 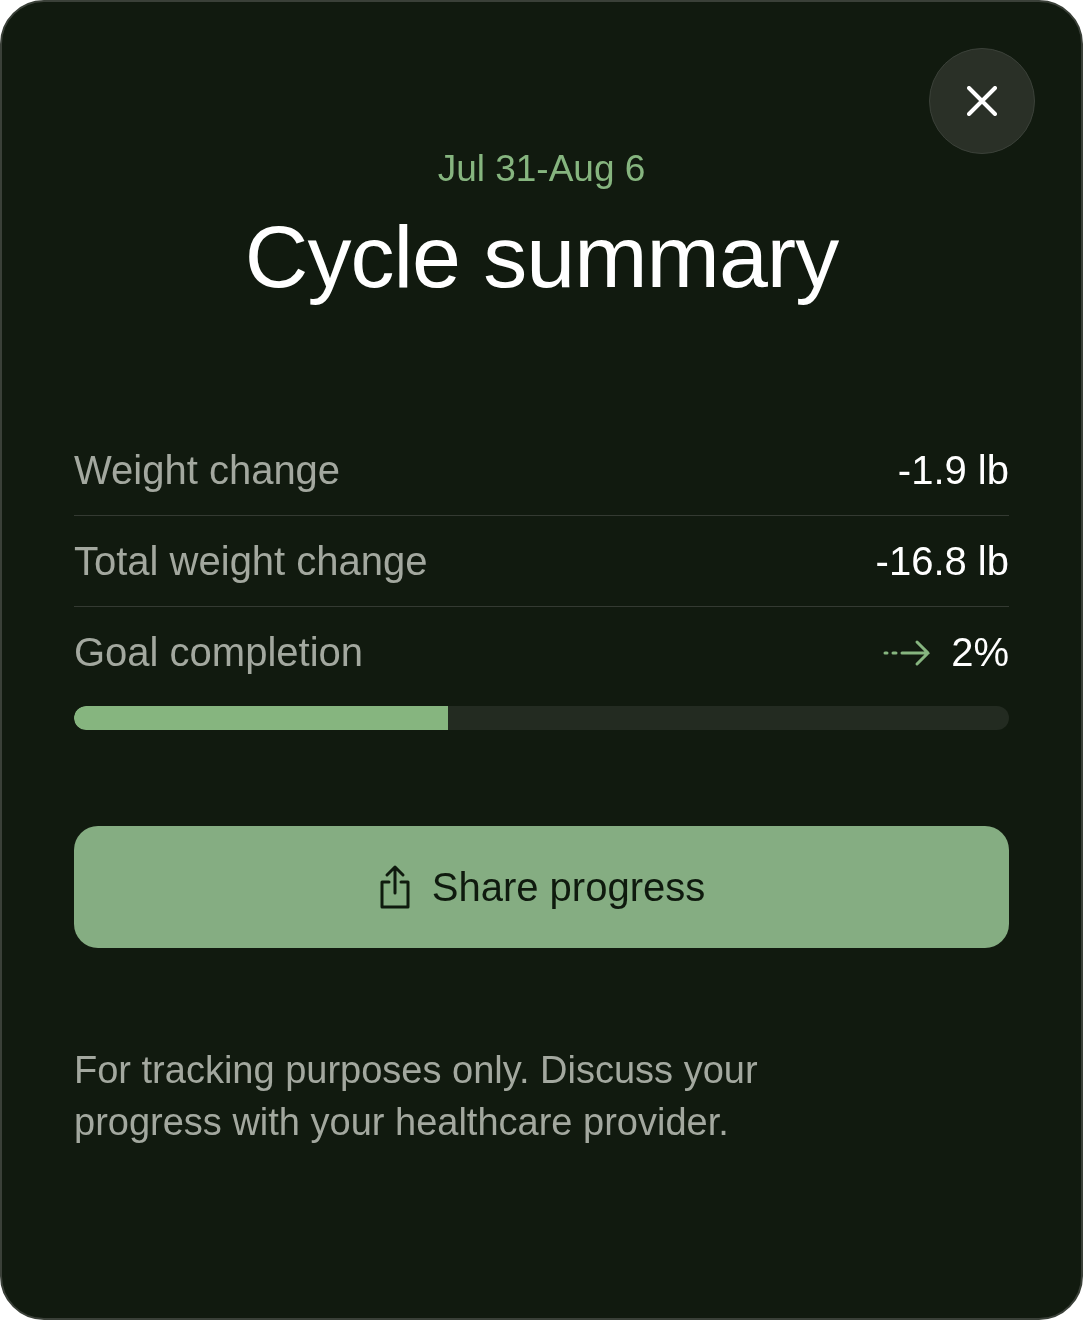 What do you see at coordinates (416, 1096) in the screenshot?
I see `disclaimer-text: For tracking purposes only. Discuss your progress with your healthcare provider.` at bounding box center [416, 1096].